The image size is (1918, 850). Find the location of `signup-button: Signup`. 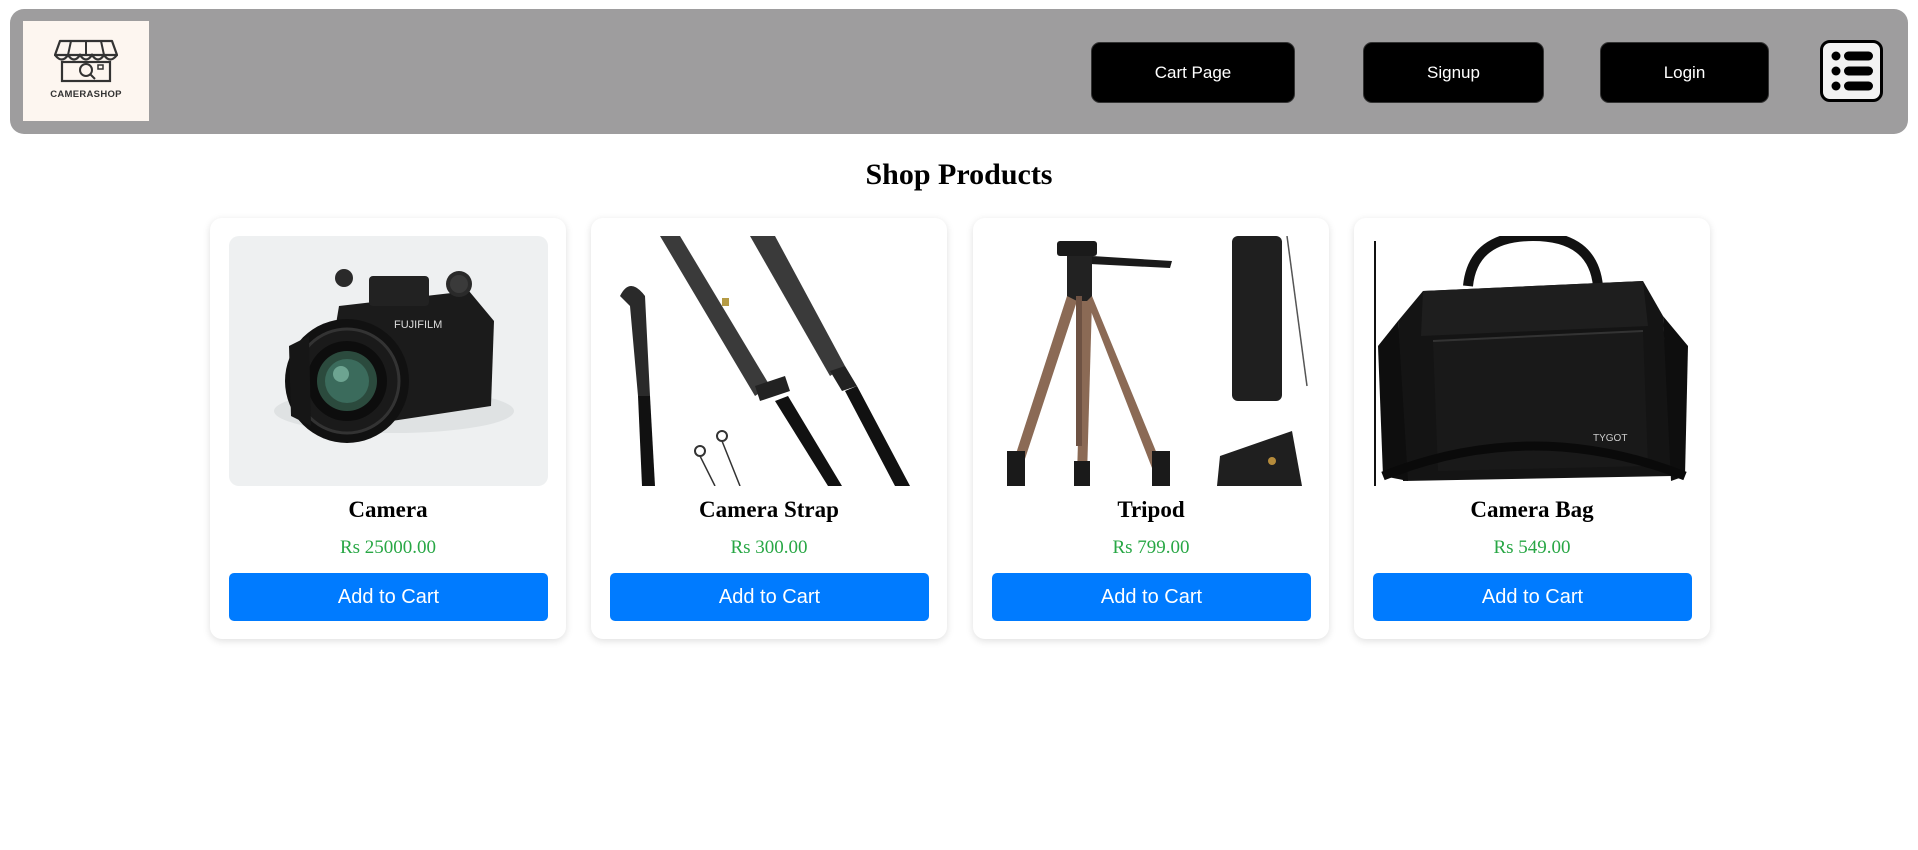

signup-button: Signup is located at coordinates (1453, 72).